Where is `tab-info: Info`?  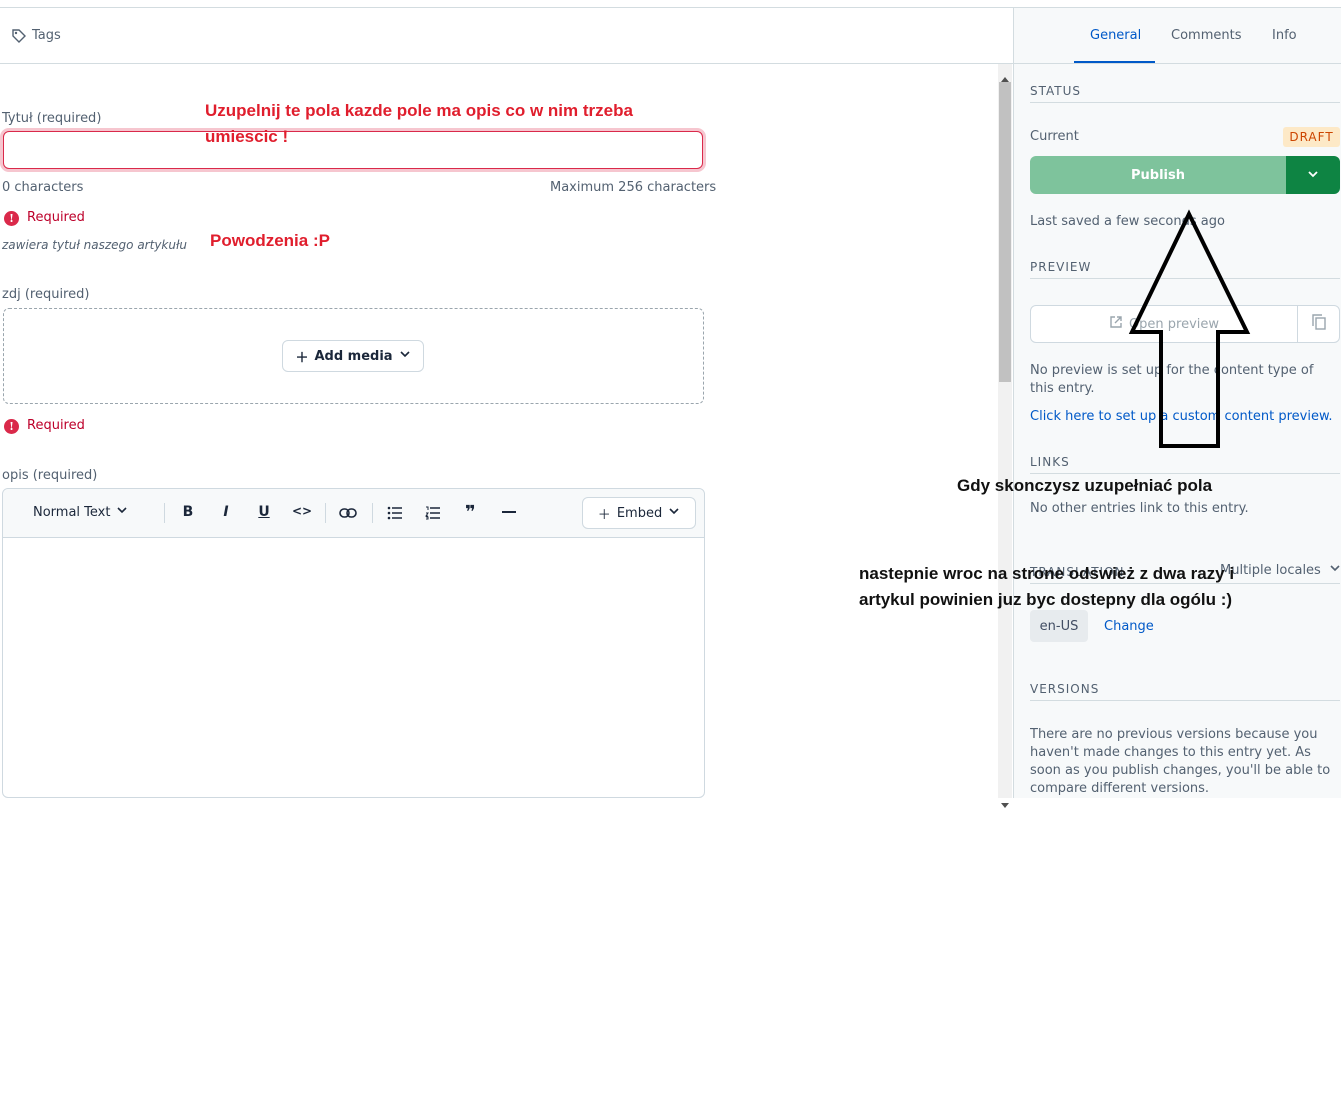
tab-info: Info is located at coordinates (1284, 35).